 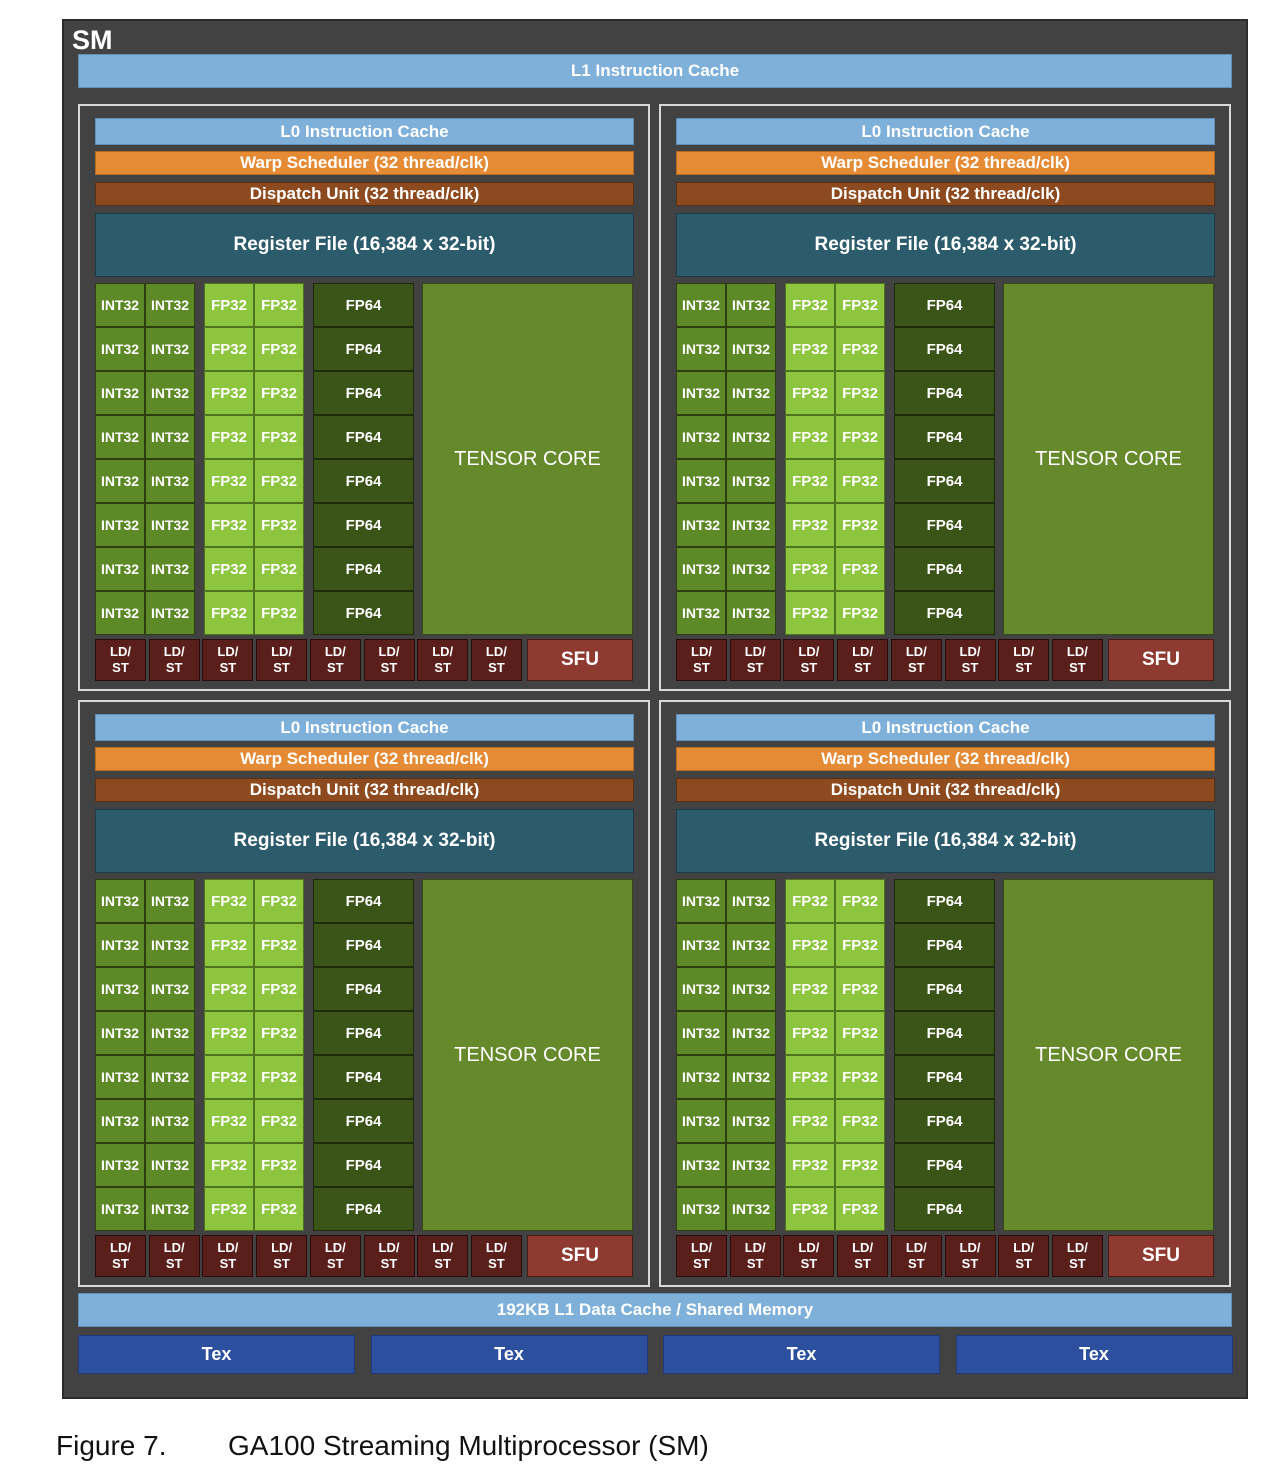 I want to click on tex-unit: Tex, so click(x=801, y=1354).